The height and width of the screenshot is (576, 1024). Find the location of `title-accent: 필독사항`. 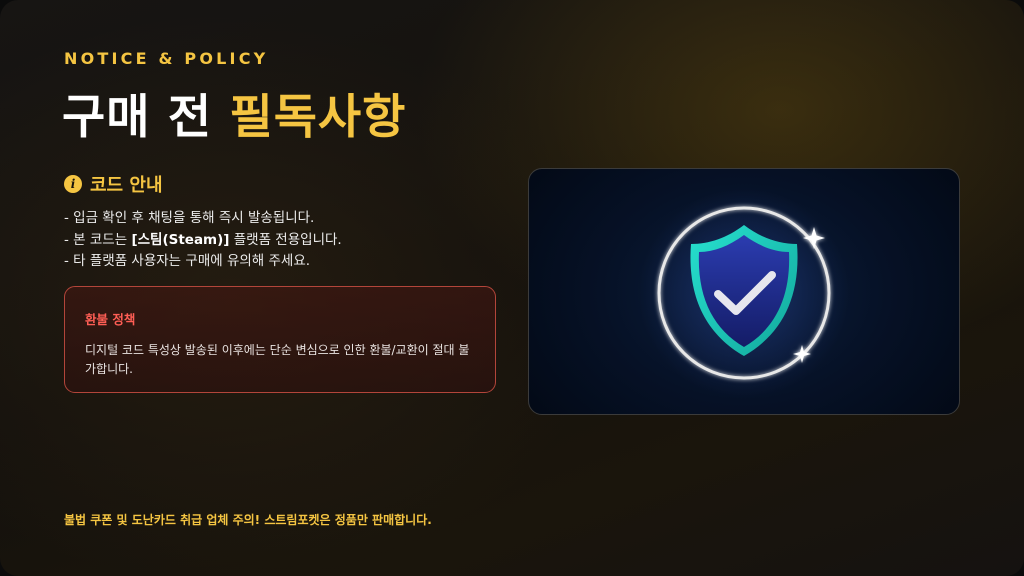

title-accent: 필독사항 is located at coordinates (318, 117).